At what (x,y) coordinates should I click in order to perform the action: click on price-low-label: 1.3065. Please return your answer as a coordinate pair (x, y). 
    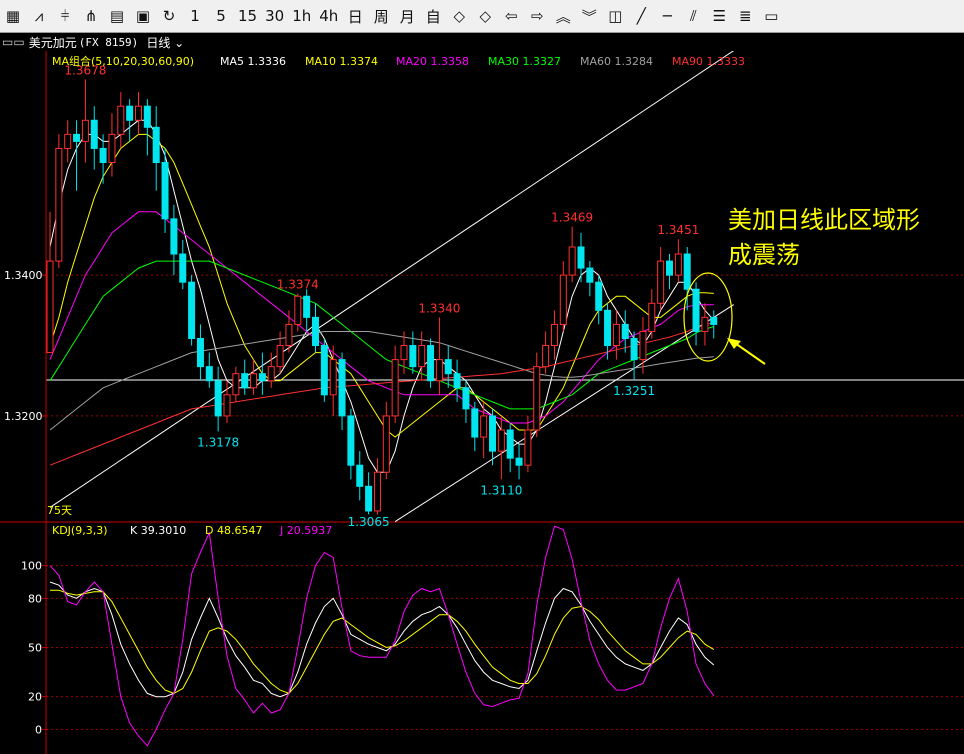
    Looking at the image, I should click on (369, 522).